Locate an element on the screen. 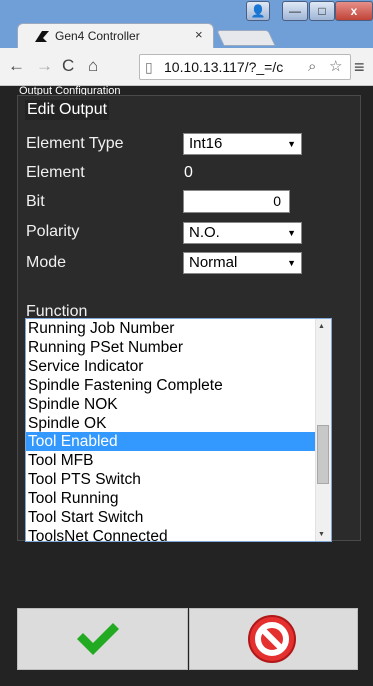  list-item: Tool MFB is located at coordinates (171, 460).